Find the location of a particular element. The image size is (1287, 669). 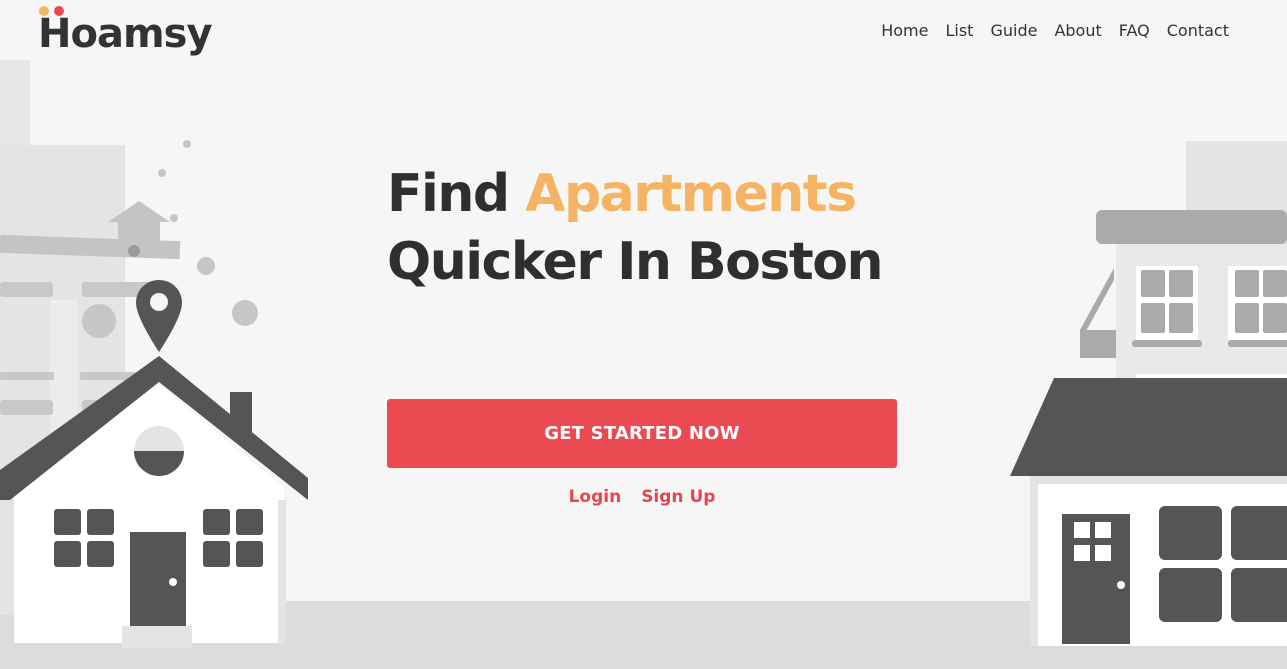

nav-list: List is located at coordinates (959, 31).